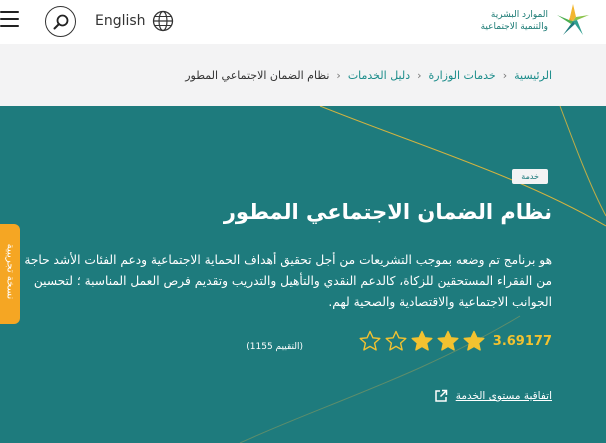  What do you see at coordinates (274, 347) in the screenshot?
I see `rating-count: (التقييم 1155)` at bounding box center [274, 347].